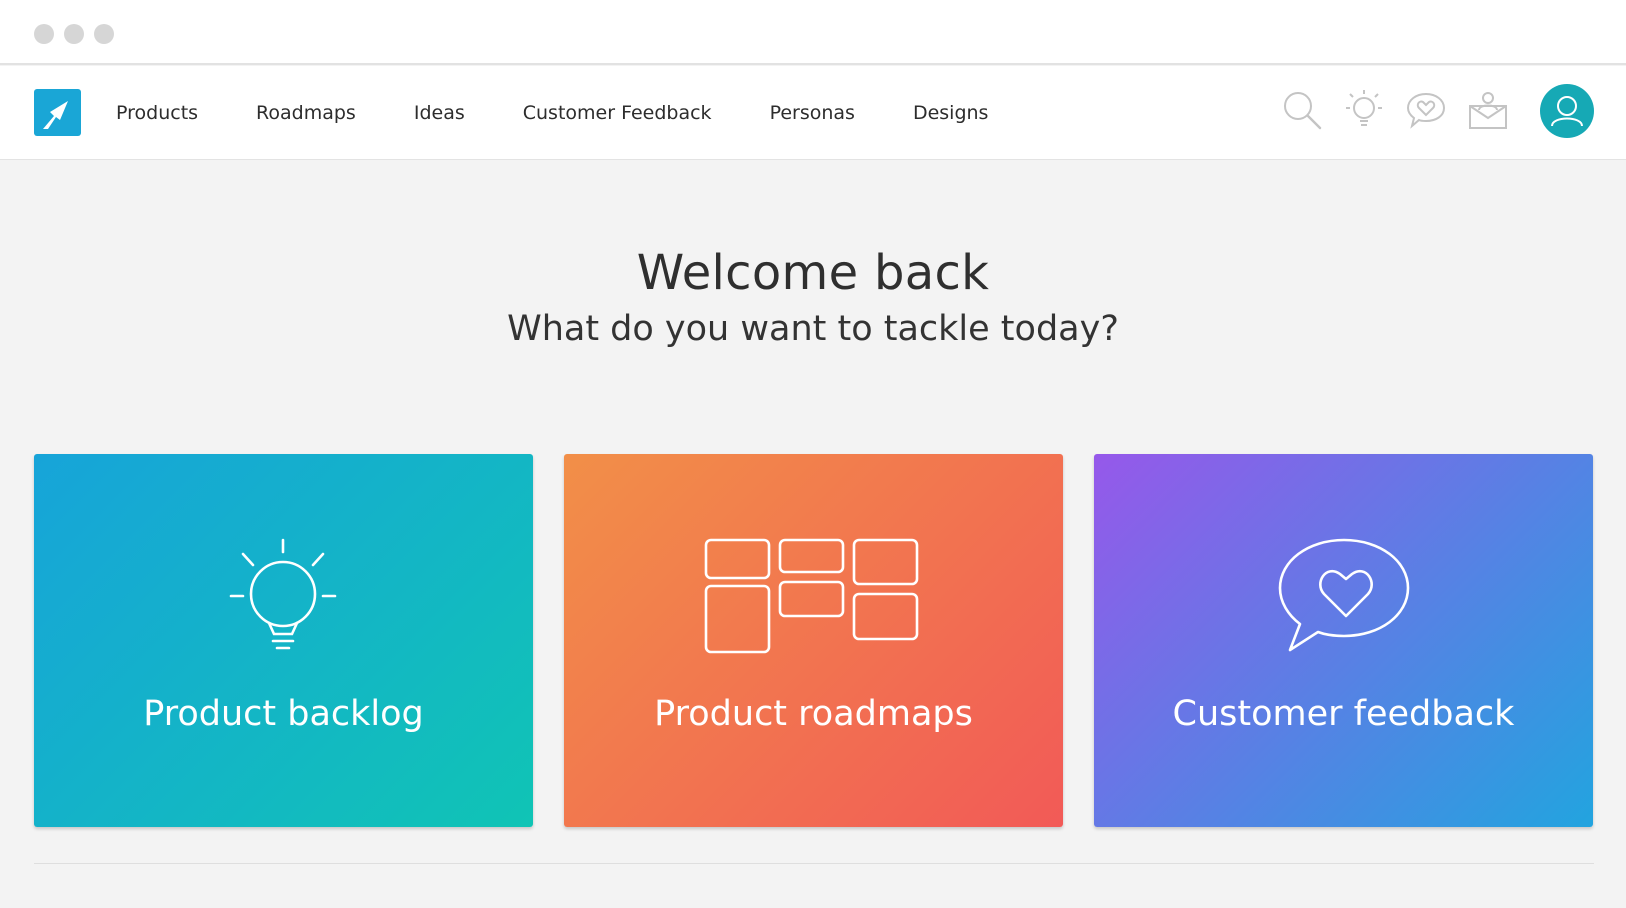 The height and width of the screenshot is (908, 1626). What do you see at coordinates (811, 596) in the screenshot?
I see `roadmap-grid-icon` at bounding box center [811, 596].